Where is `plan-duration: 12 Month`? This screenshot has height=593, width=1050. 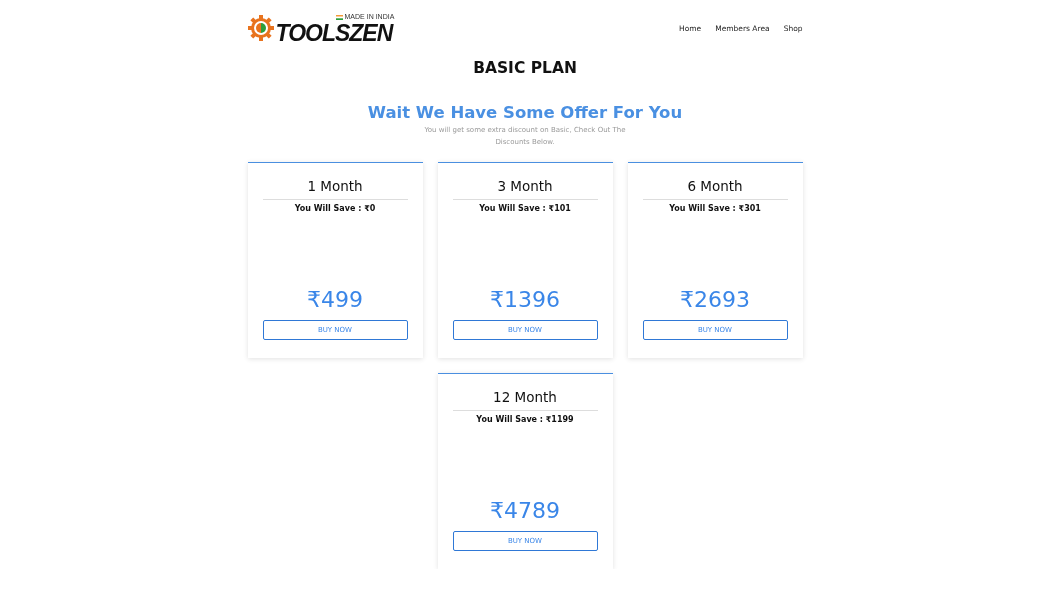 plan-duration: 12 Month is located at coordinates (525, 400).